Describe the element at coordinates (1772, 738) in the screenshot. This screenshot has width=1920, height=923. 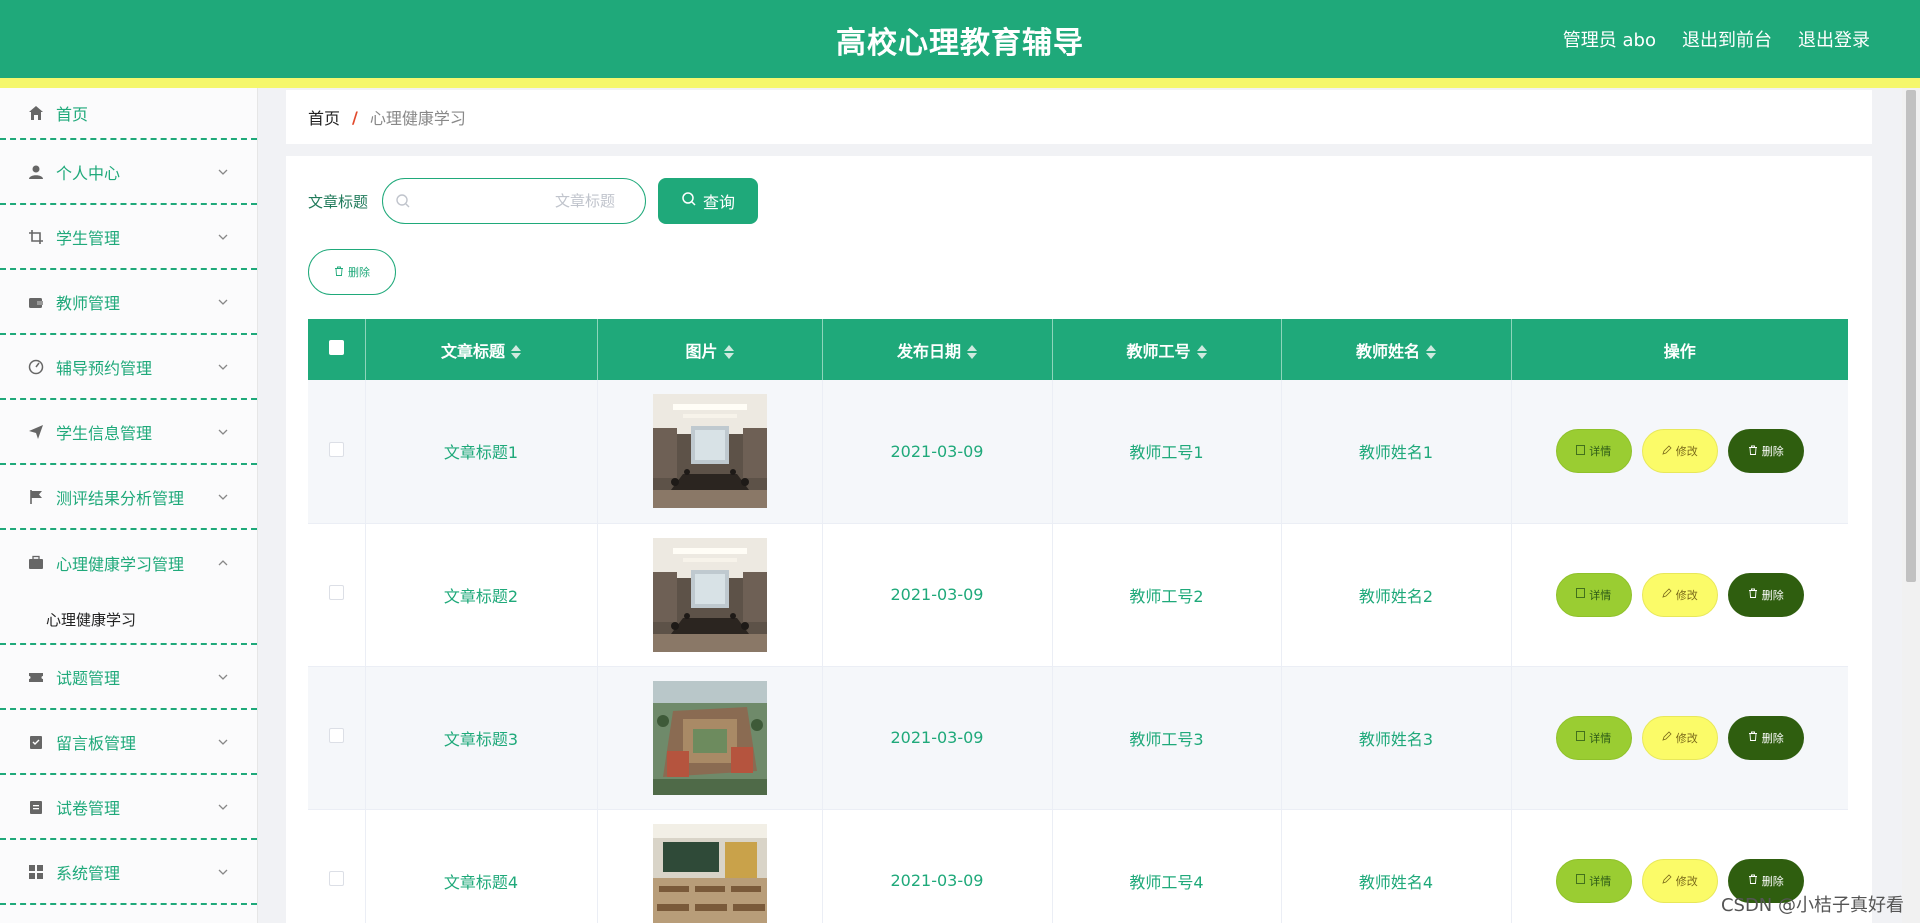
I see `delete-button-label: 删除` at that location.